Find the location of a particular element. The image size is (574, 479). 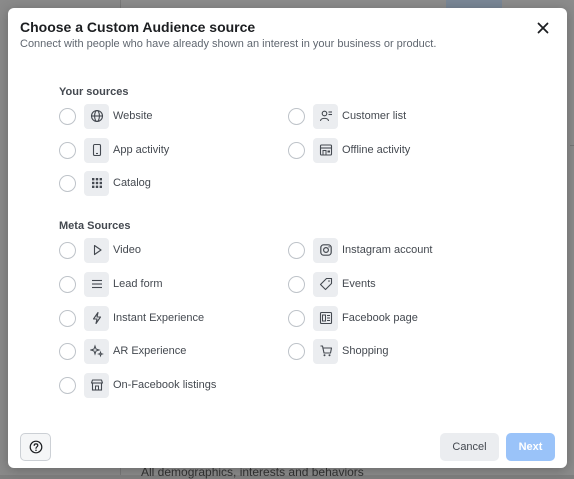

question-circle-icon is located at coordinates (35, 447).